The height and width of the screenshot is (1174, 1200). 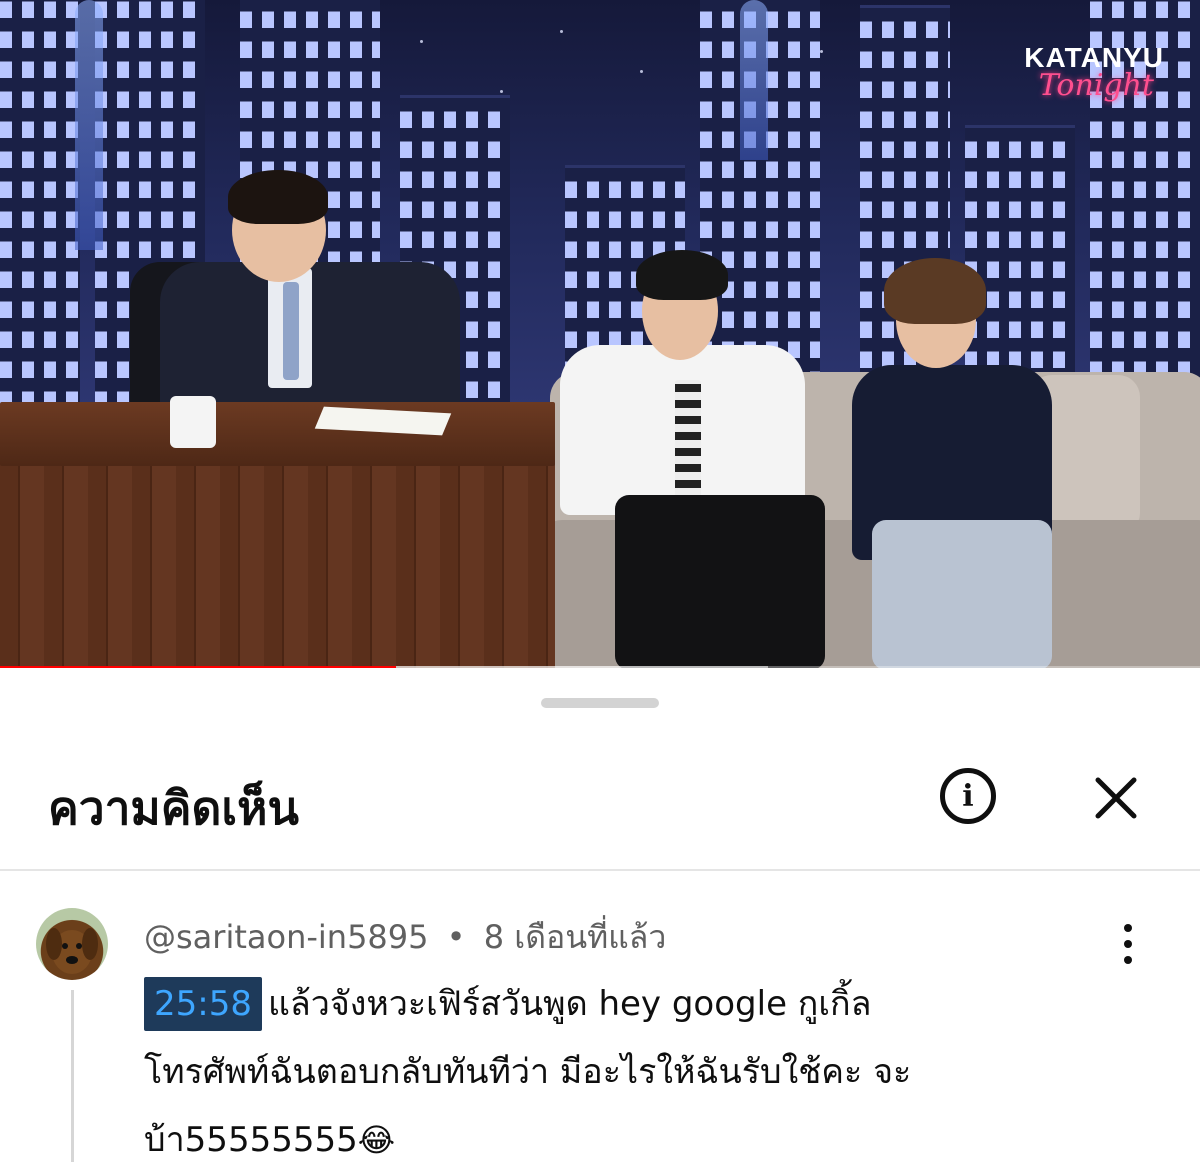 I want to click on show-logo: KATANYU Tonight, so click(x=1094, y=72).